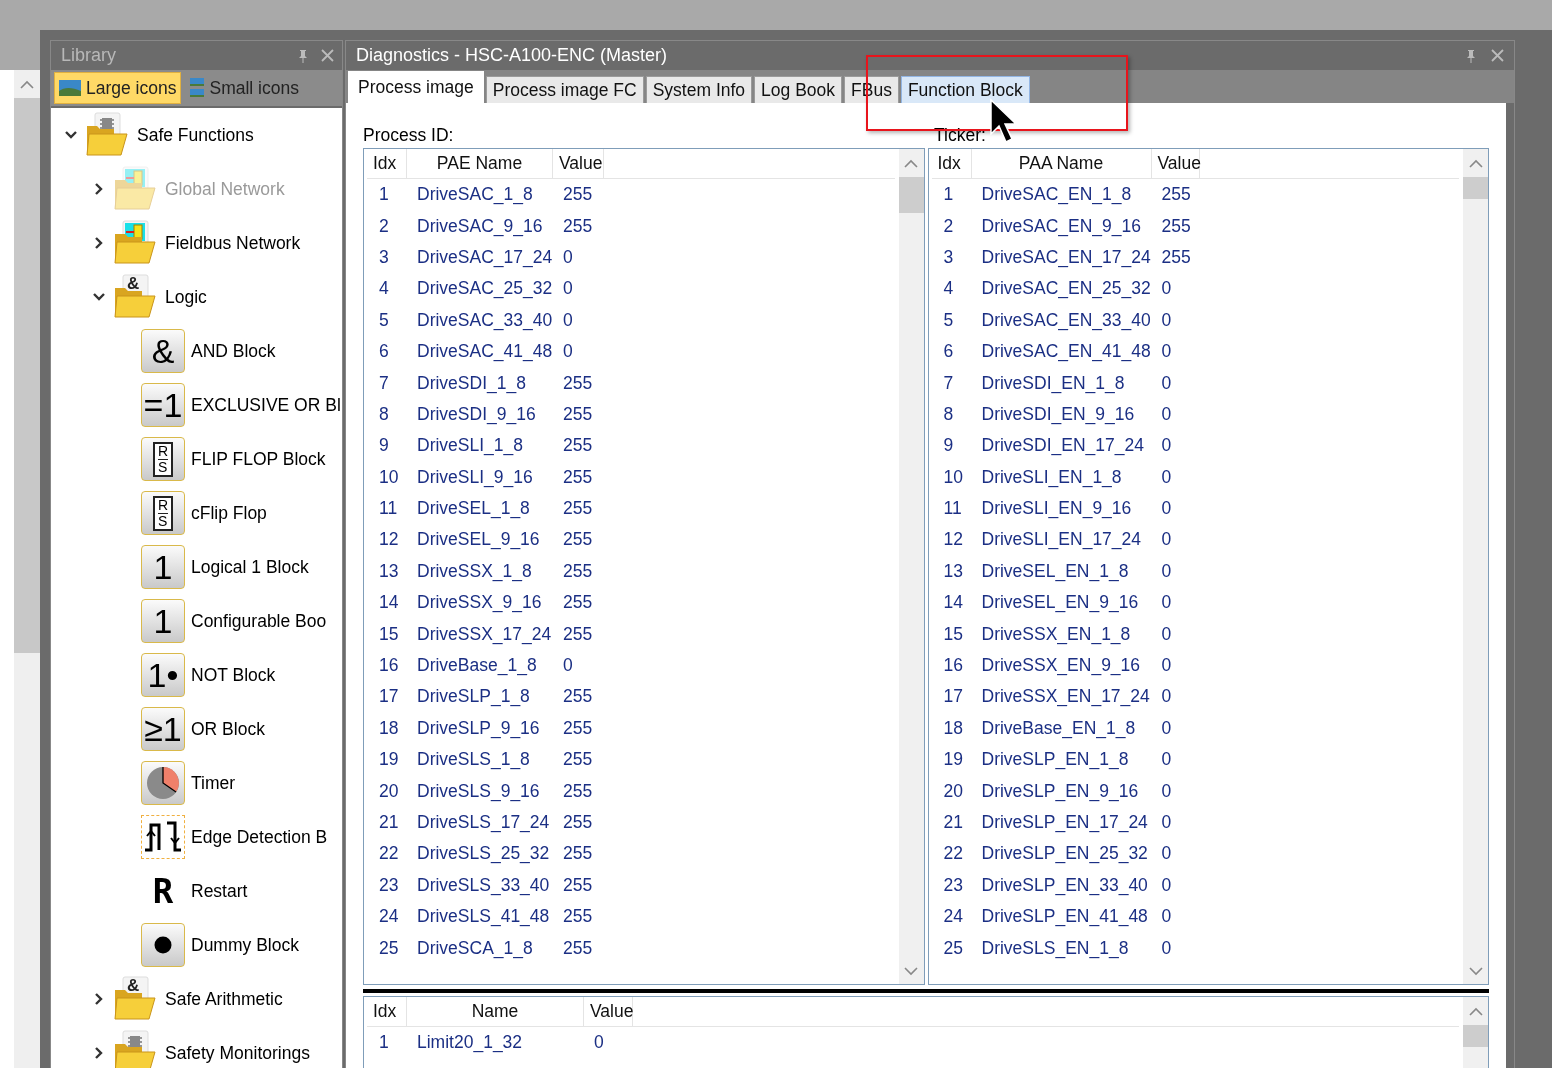 The height and width of the screenshot is (1068, 1552). What do you see at coordinates (564, 89) in the screenshot?
I see `tab: Process image FC` at bounding box center [564, 89].